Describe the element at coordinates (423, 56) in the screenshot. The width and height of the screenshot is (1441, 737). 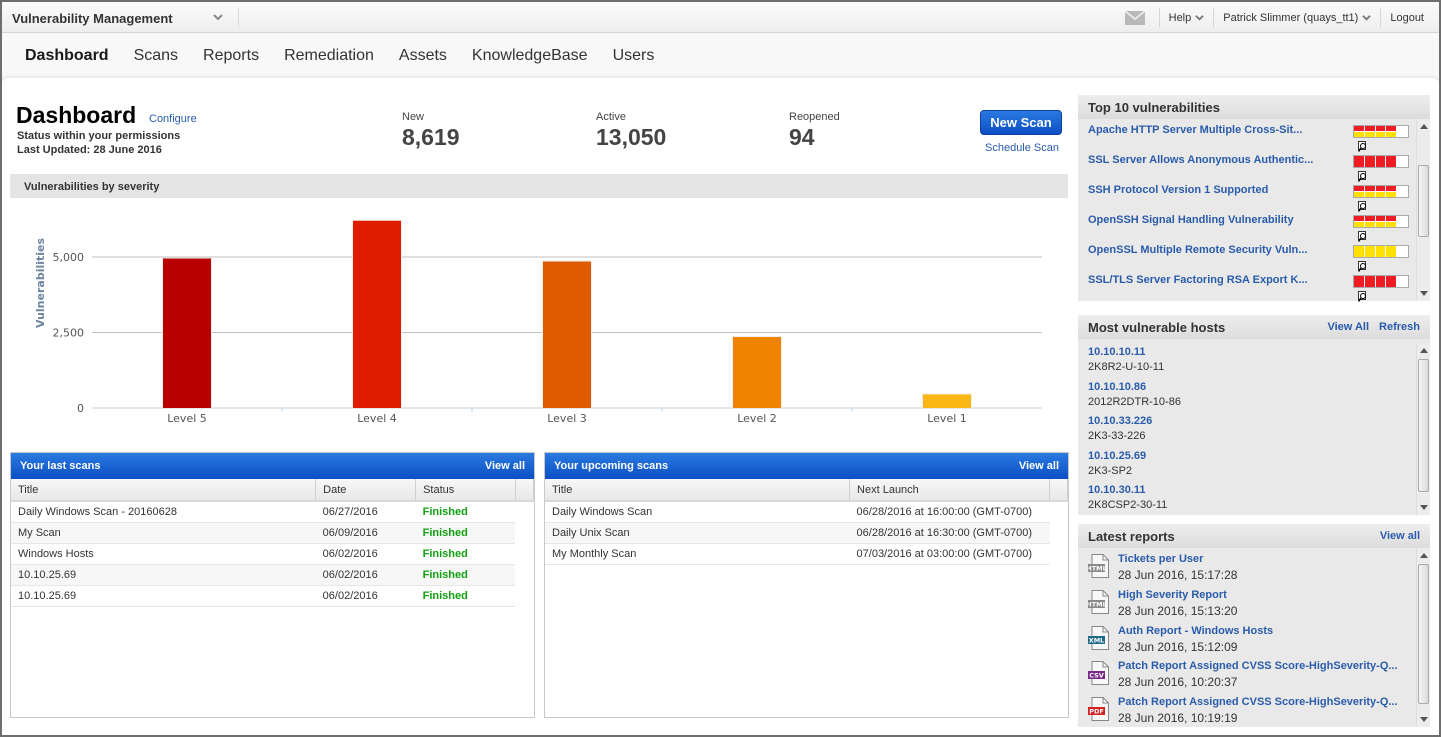
I see `nav-assets: Assets` at that location.